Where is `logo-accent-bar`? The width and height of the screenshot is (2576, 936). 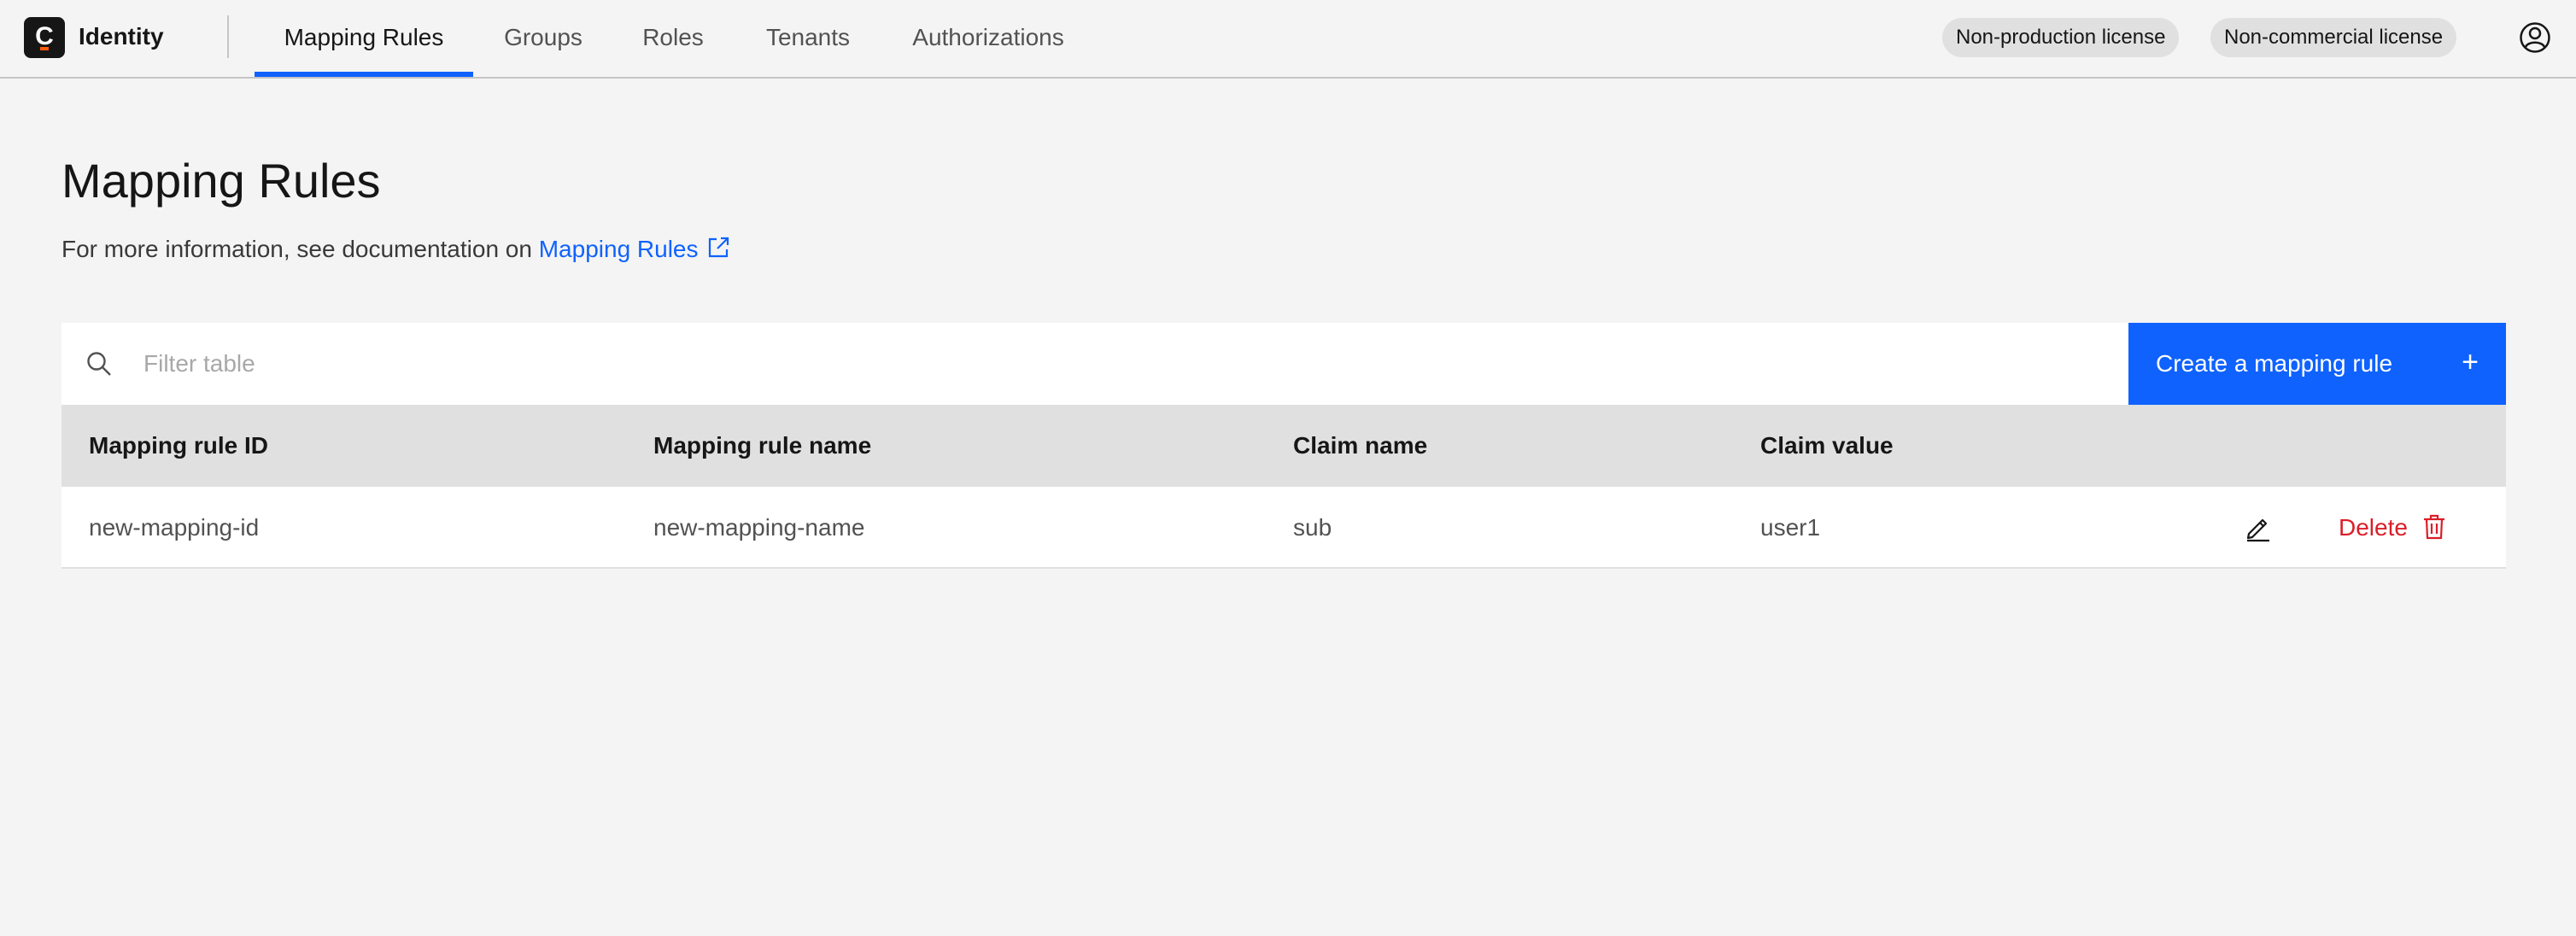 logo-accent-bar is located at coordinates (44, 48).